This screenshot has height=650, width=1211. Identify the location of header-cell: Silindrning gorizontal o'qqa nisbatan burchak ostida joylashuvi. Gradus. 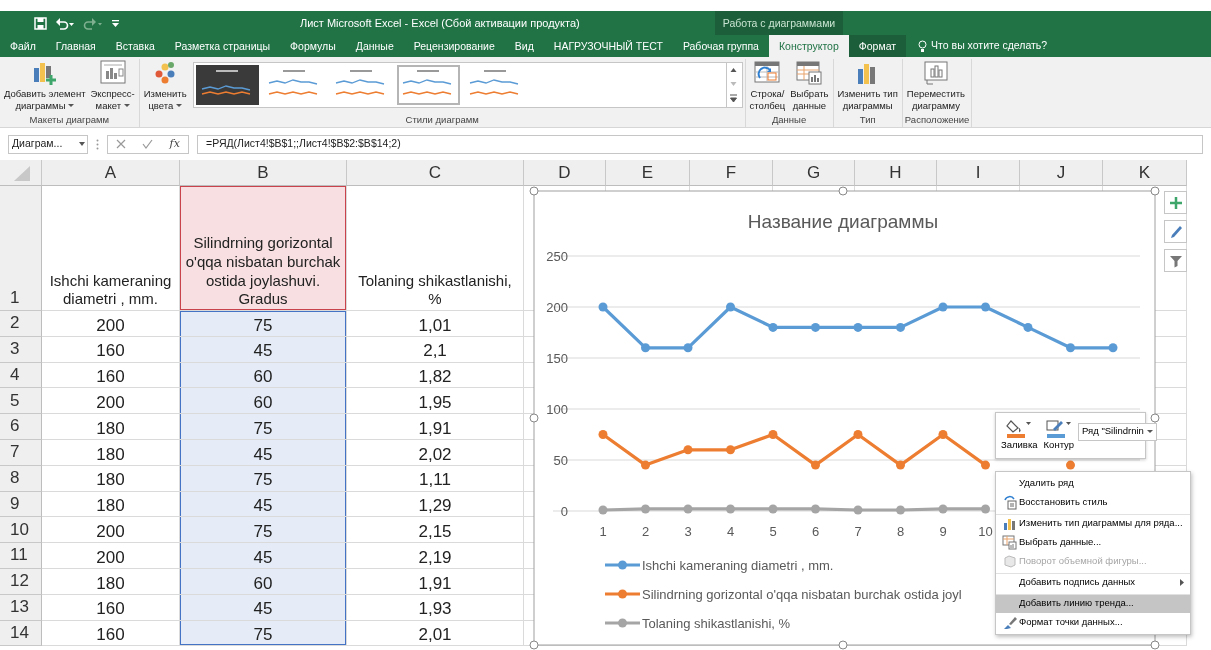
(263, 248).